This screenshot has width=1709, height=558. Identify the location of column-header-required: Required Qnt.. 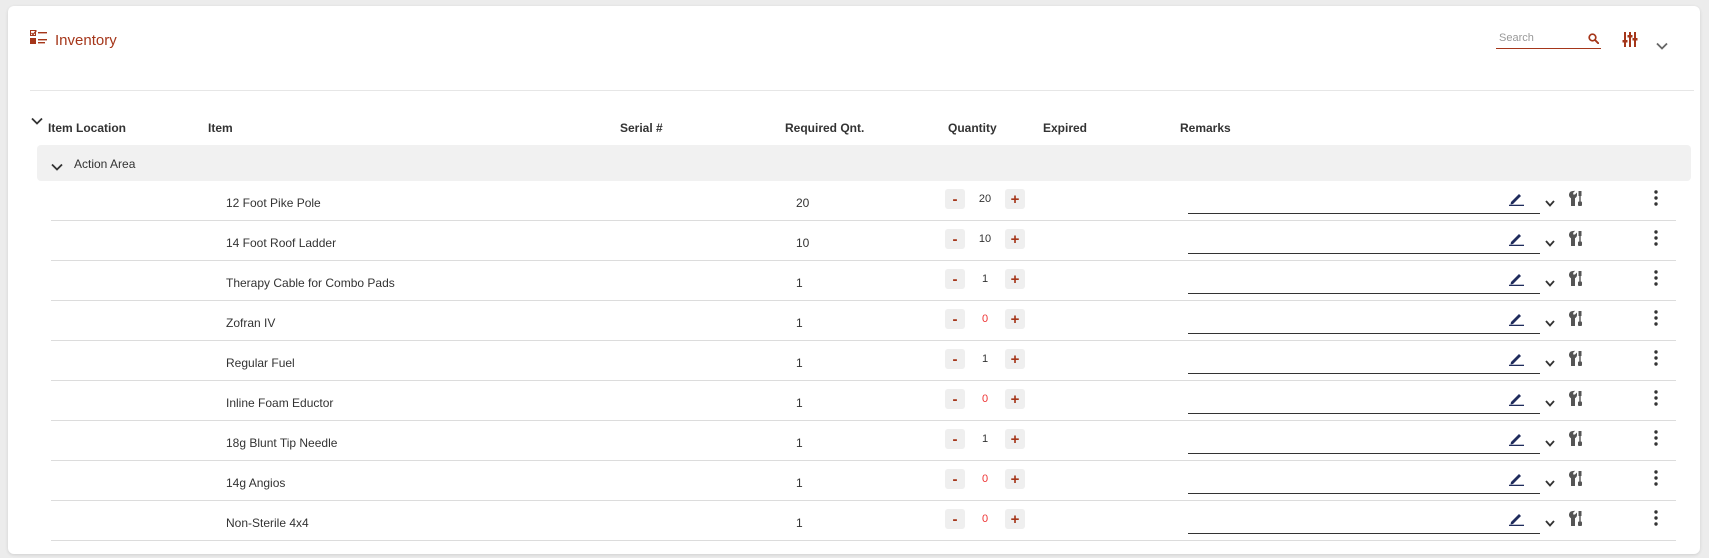
(824, 128).